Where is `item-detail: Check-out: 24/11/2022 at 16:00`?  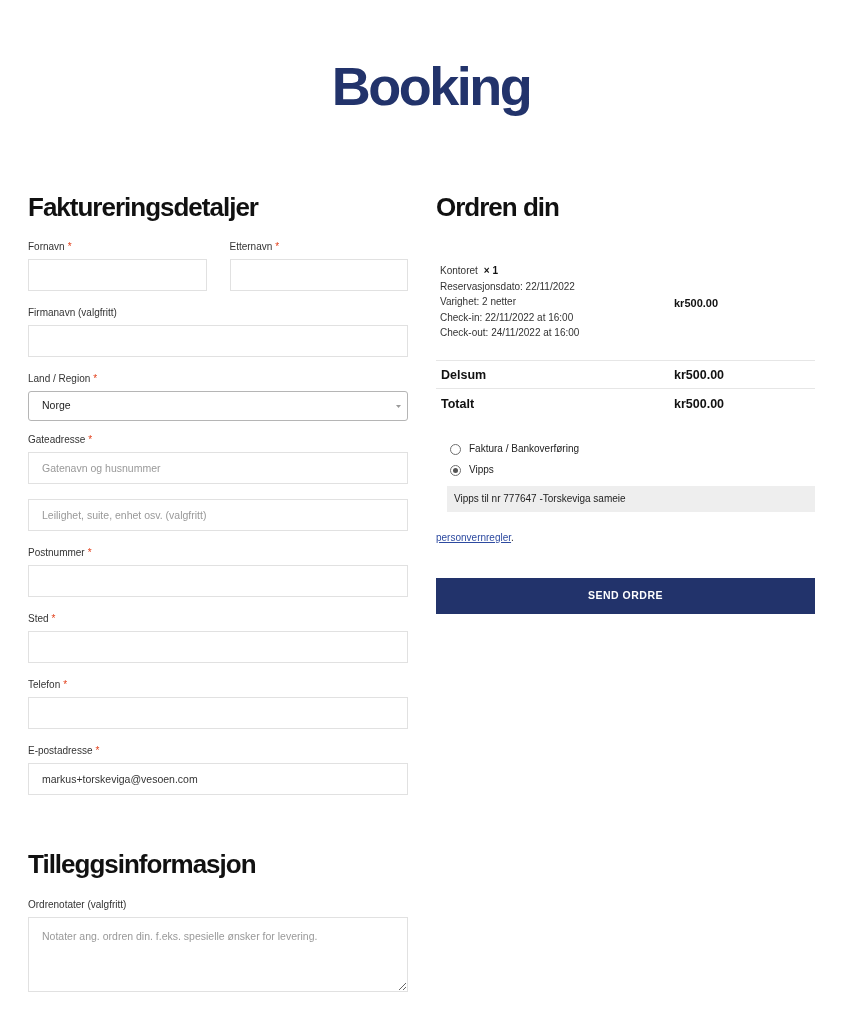 item-detail: Check-out: 24/11/2022 at 16:00 is located at coordinates (510, 333).